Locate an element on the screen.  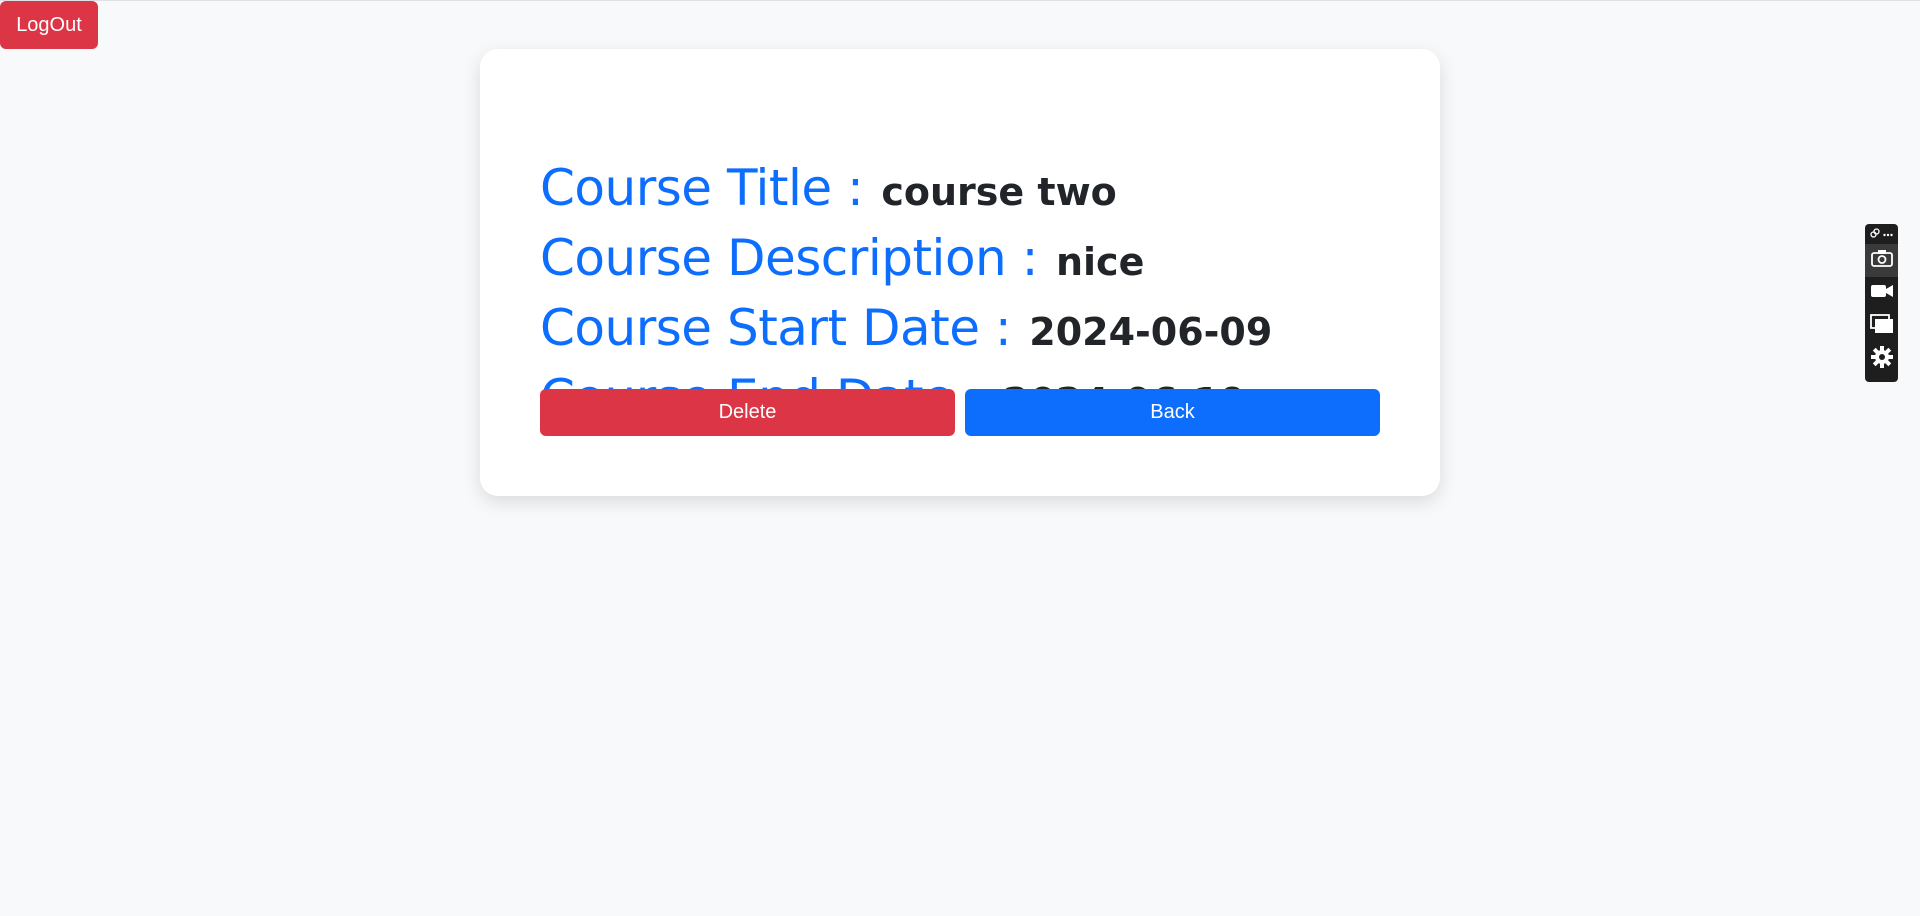
toolbar-screenshot-button is located at coordinates (1881, 260).